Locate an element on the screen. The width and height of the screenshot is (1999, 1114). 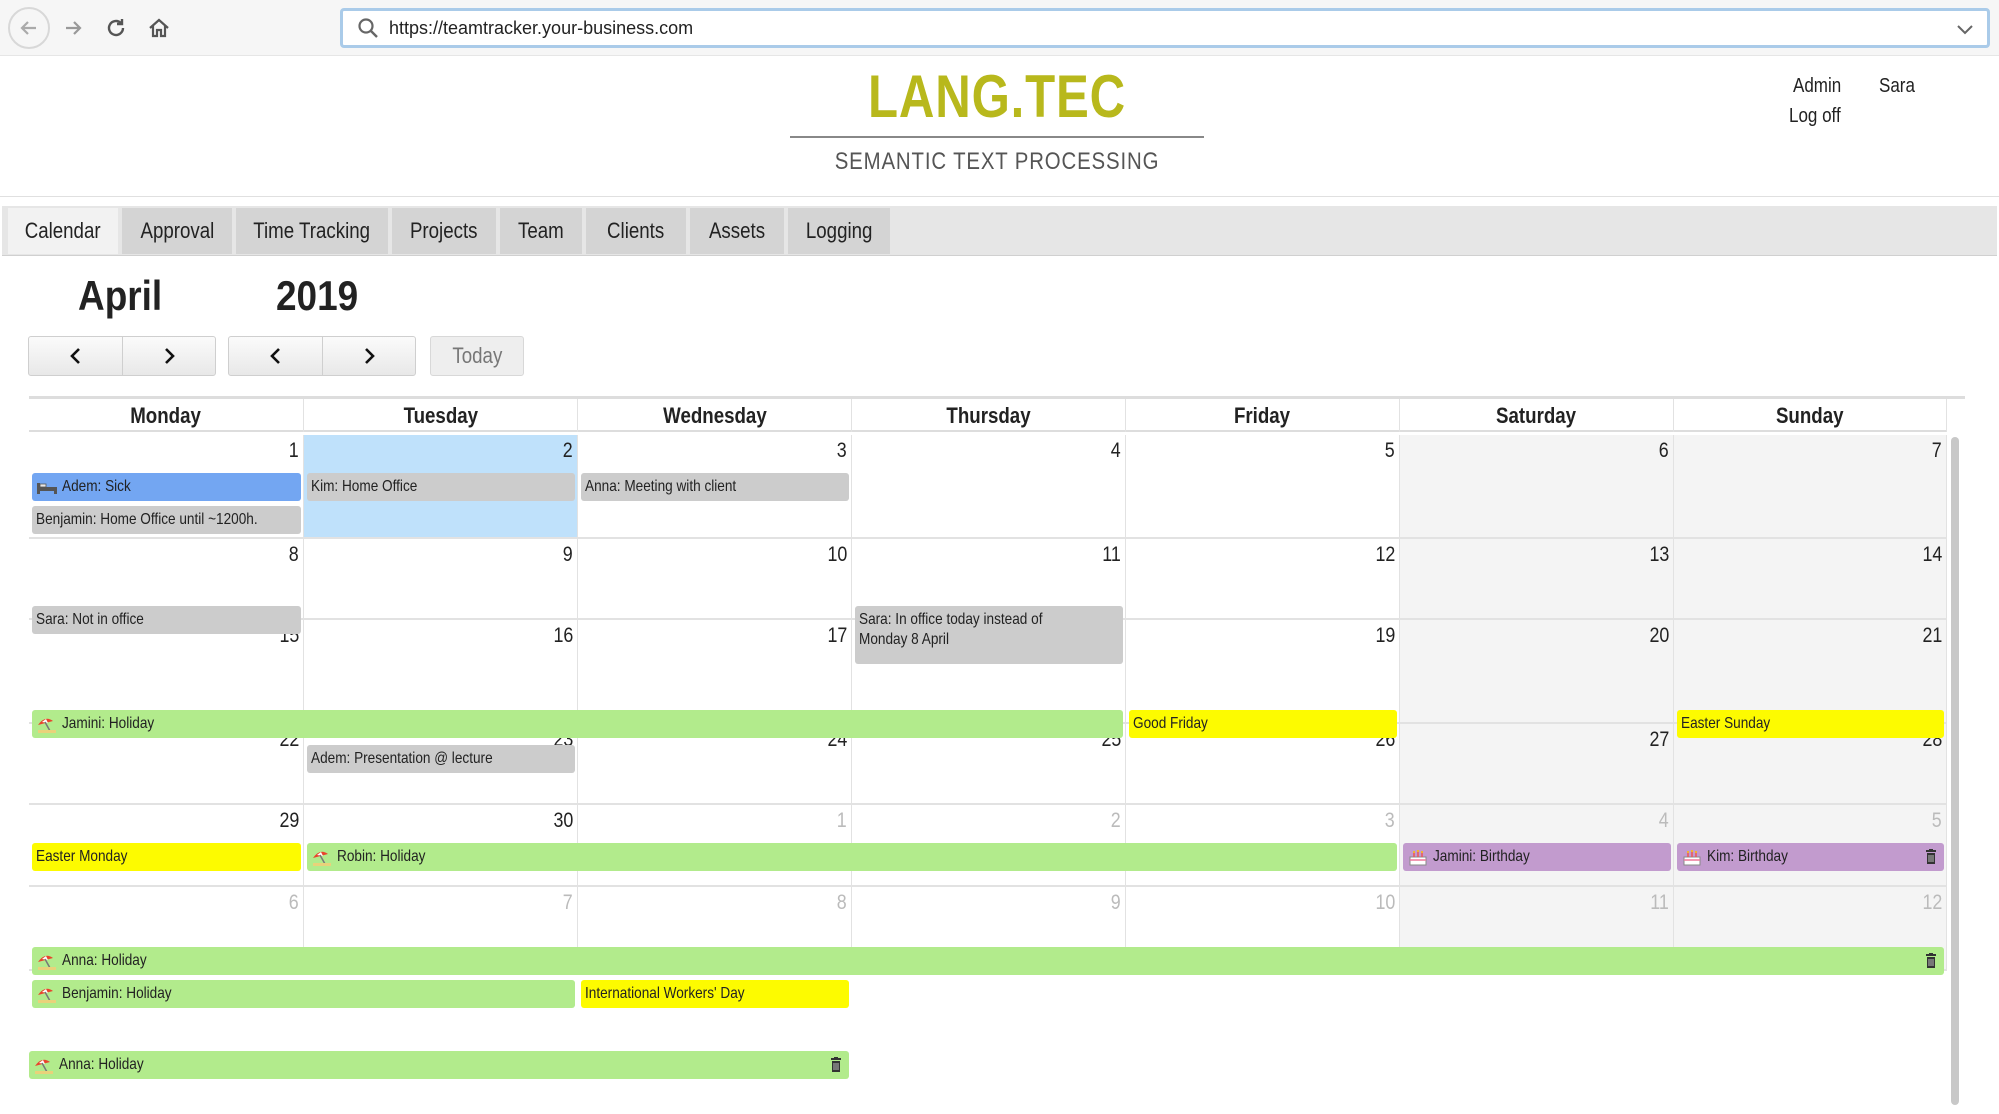
weekday-tuesday: Tuesday is located at coordinates (441, 415).